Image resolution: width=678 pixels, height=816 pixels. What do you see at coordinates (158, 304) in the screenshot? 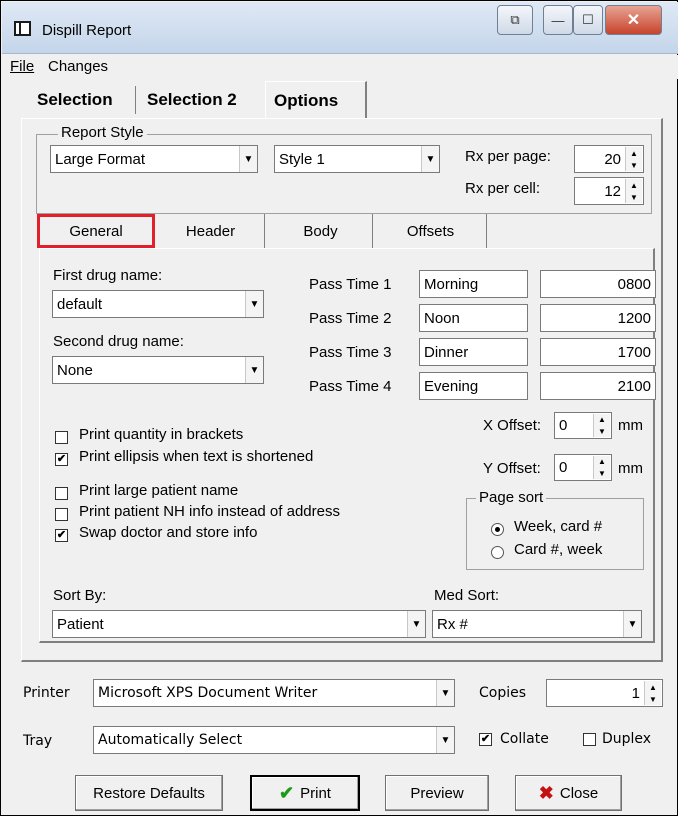
I see `first-drug-select: default ▼` at bounding box center [158, 304].